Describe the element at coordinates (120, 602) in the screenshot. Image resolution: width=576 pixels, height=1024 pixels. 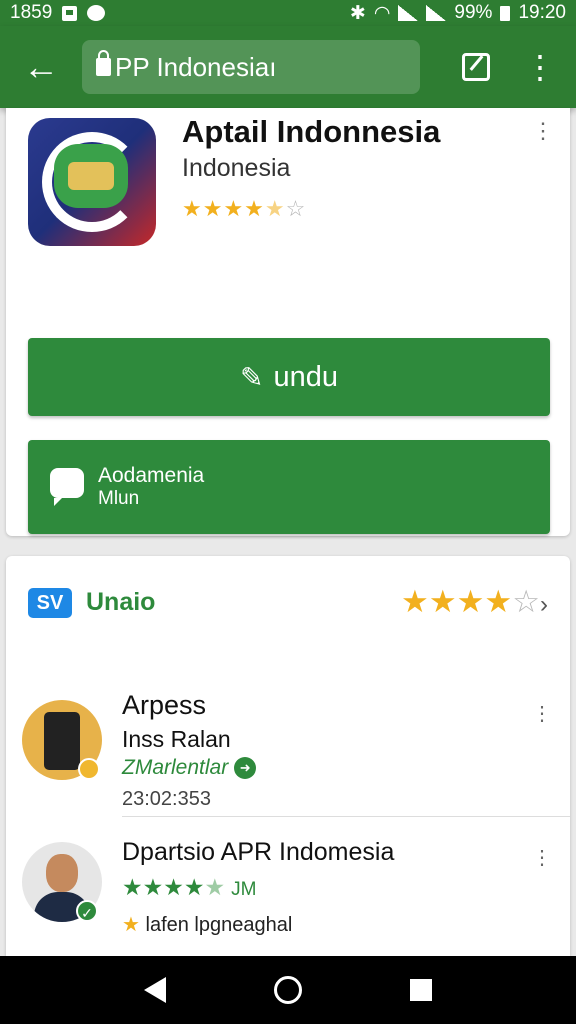
I see `section-title: Unaio` at that location.